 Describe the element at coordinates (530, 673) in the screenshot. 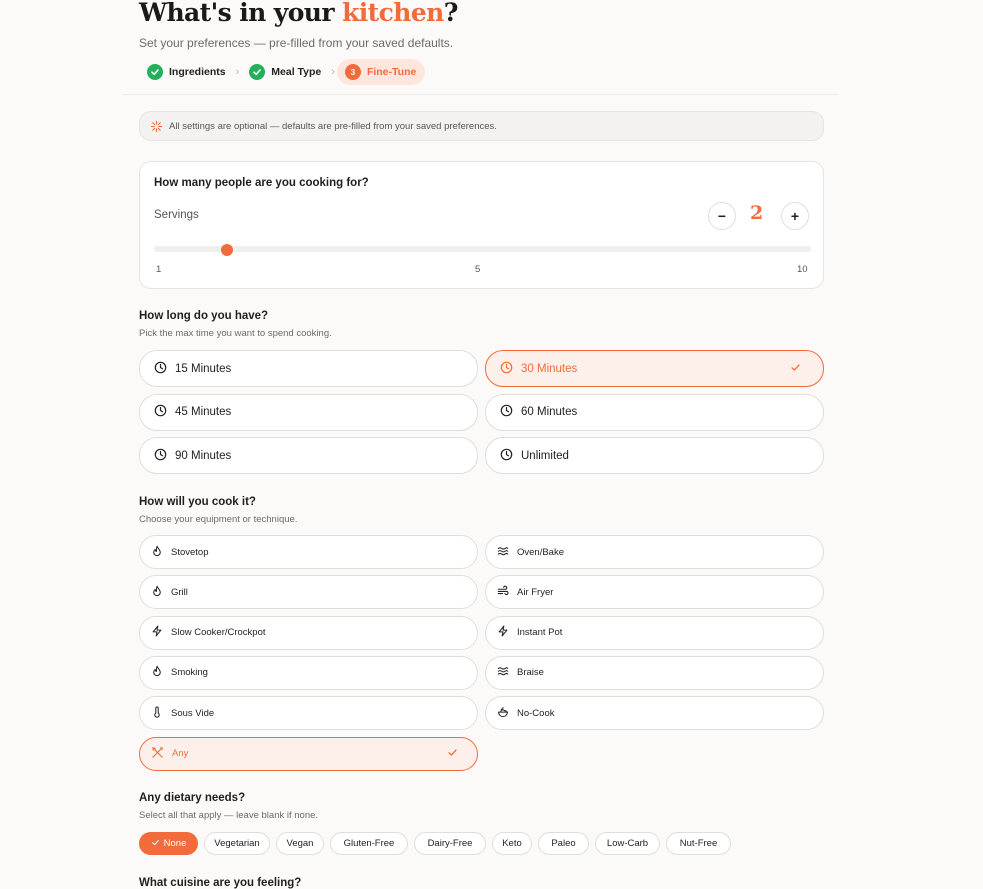

I see `equipment-option-label: Braise` at that location.